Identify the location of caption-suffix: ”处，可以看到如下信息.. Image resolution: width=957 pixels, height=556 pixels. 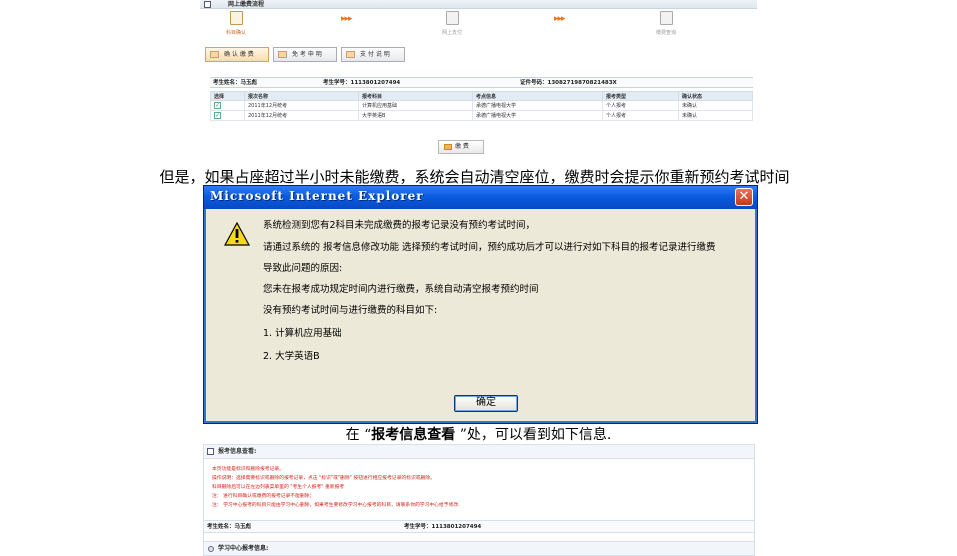
(533, 435).